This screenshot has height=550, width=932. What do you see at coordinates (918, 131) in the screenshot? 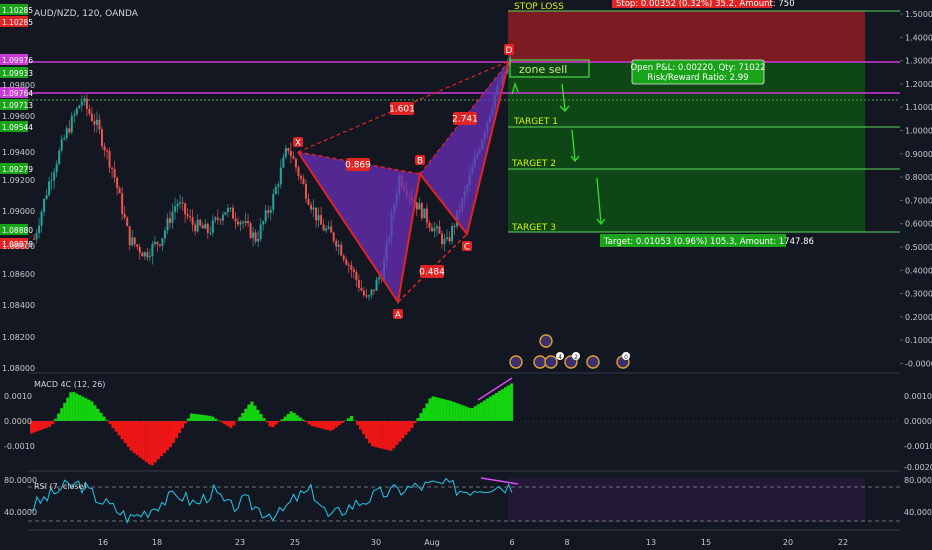
I see `right-axis-tick: 1.0000` at bounding box center [918, 131].